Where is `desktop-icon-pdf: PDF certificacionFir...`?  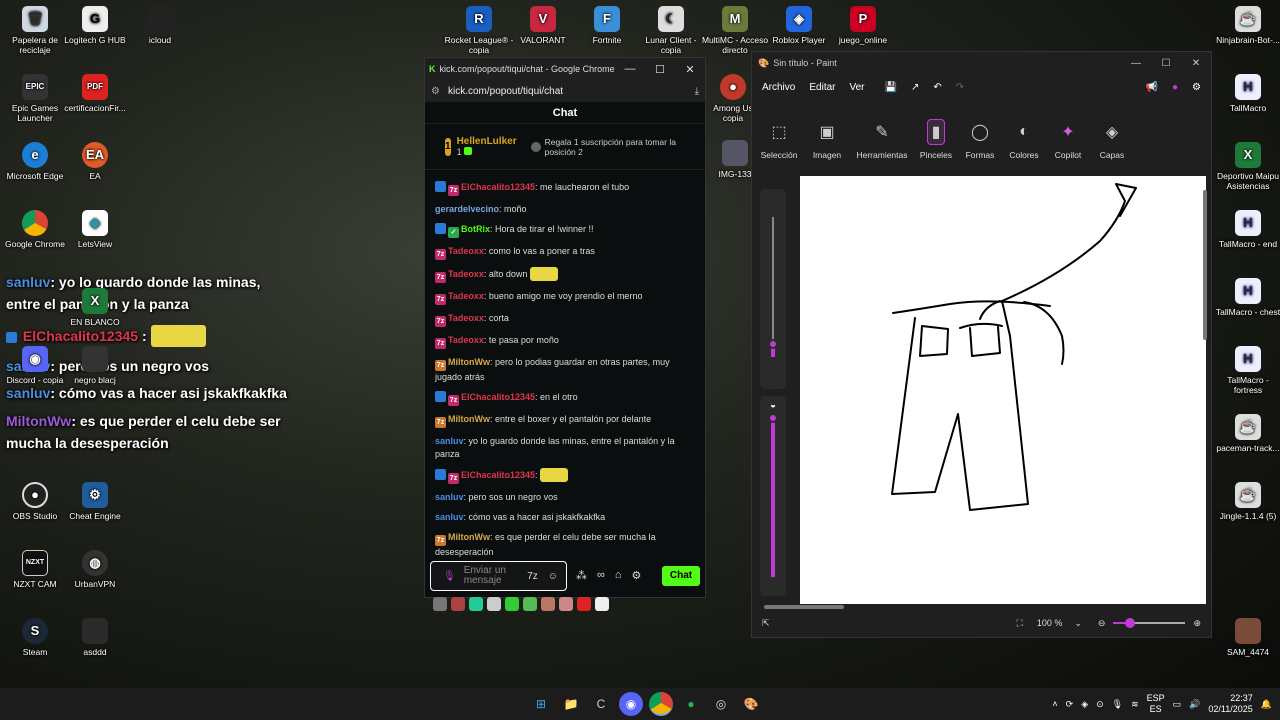
desktop-icon-pdf: PDF certificacionFir... is located at coordinates (95, 93).